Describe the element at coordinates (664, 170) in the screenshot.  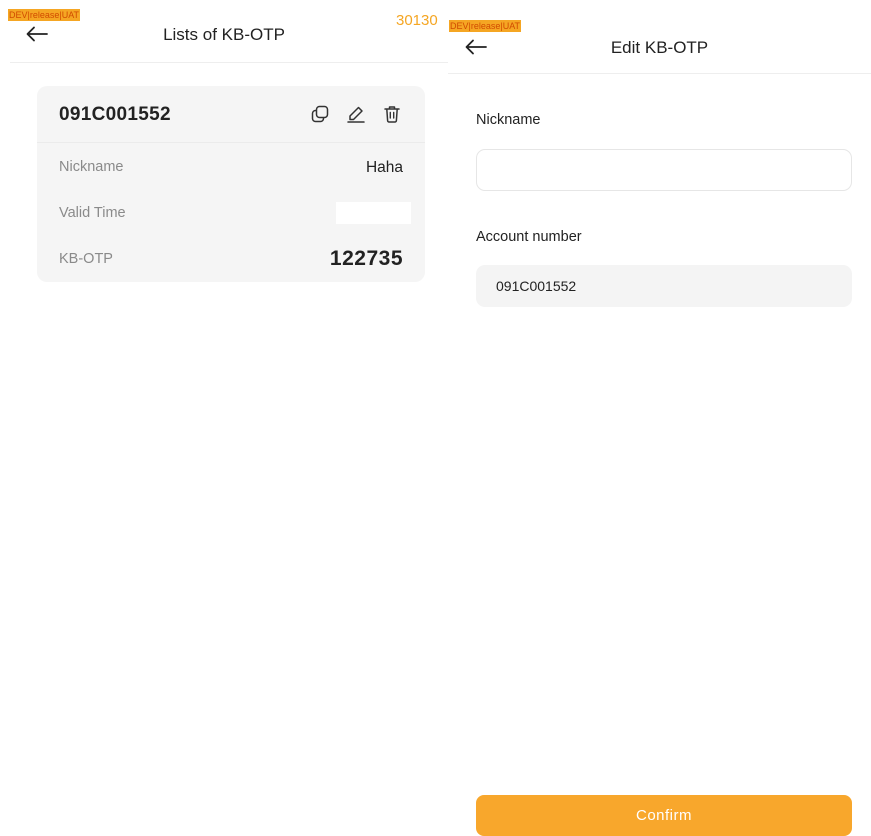
I see `nickname-input` at that location.